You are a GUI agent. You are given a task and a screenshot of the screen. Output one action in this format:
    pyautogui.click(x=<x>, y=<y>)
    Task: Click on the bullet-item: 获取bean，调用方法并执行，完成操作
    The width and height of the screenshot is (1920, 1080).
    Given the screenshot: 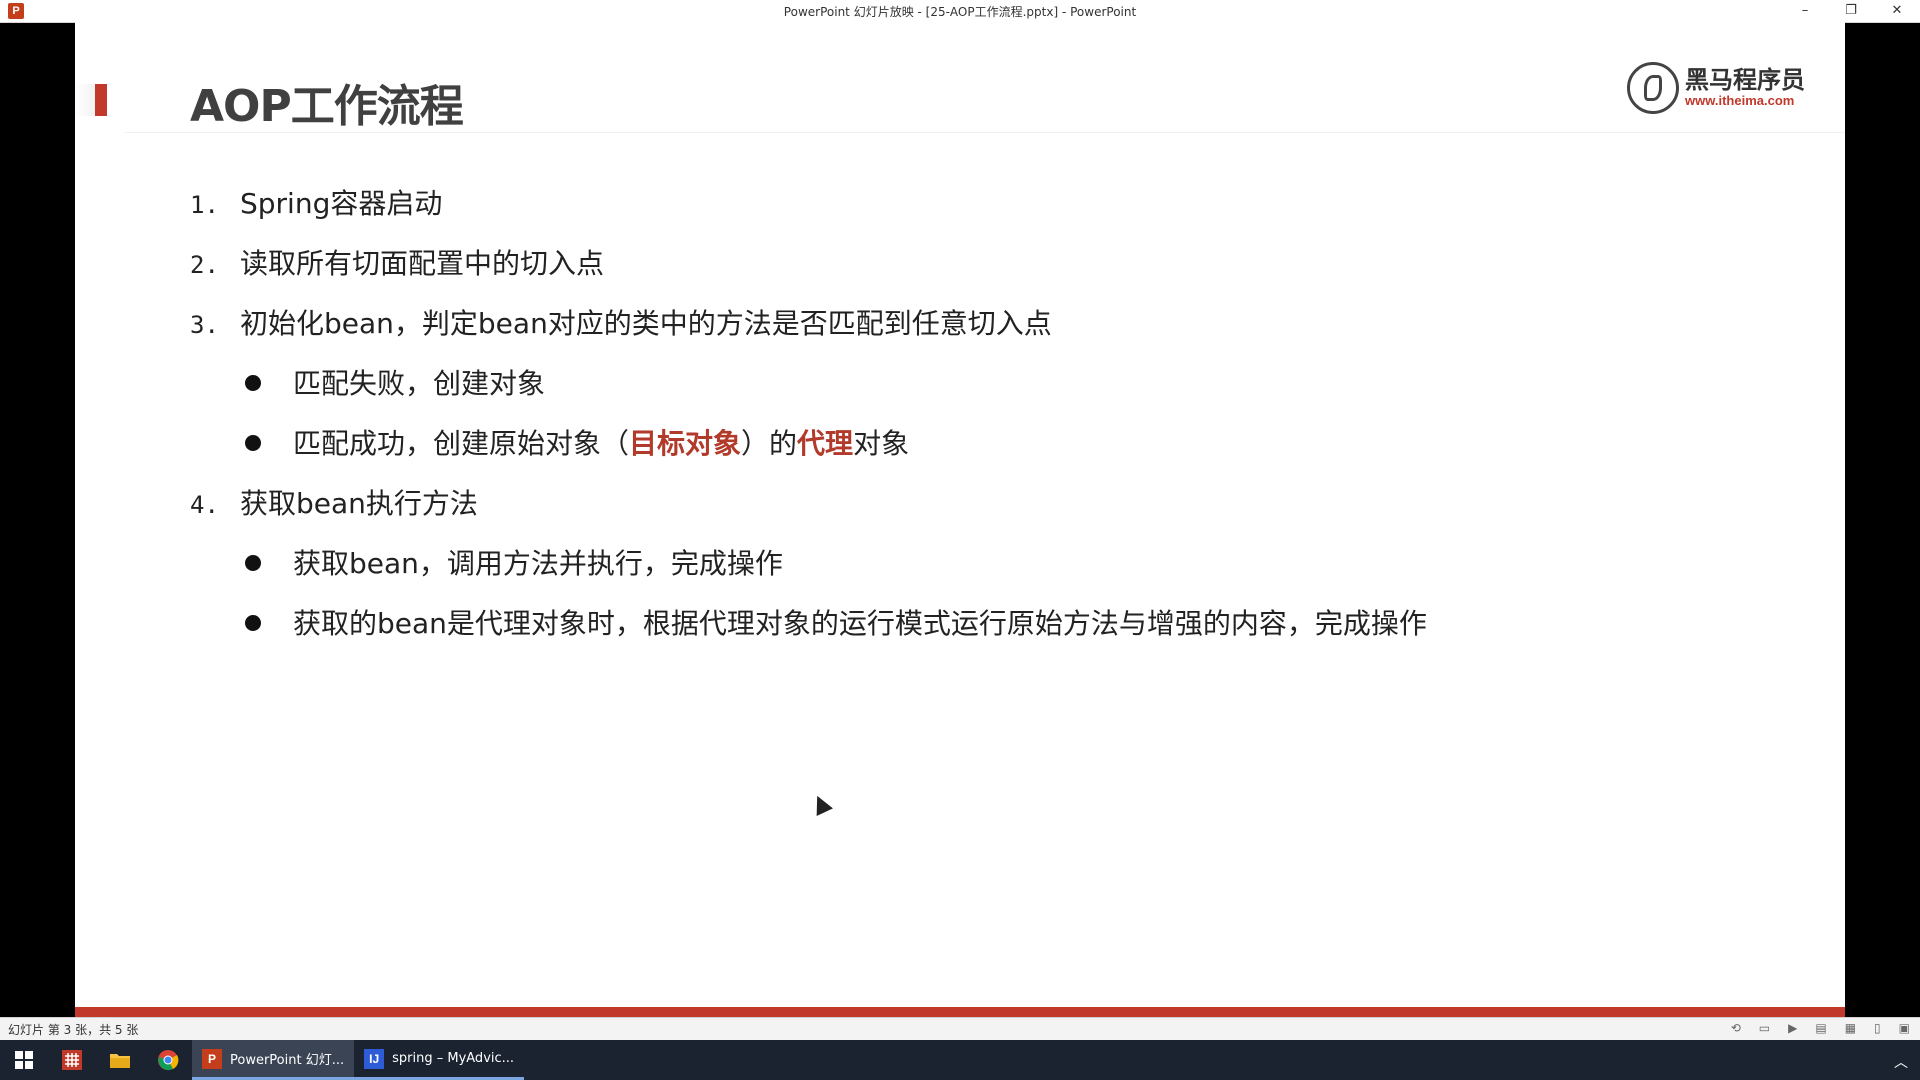 What is the action you would take?
    pyautogui.click(x=538, y=562)
    